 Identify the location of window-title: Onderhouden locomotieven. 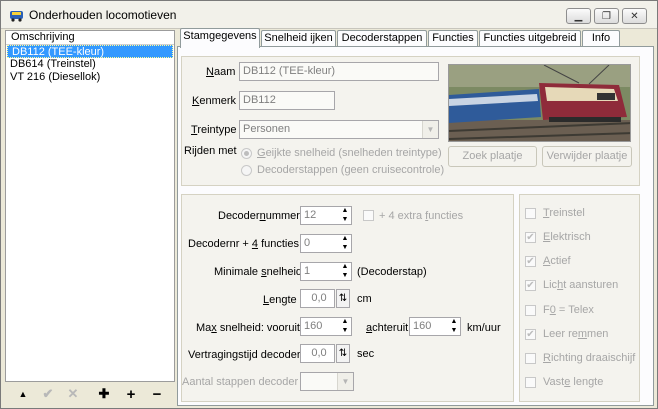
(103, 15).